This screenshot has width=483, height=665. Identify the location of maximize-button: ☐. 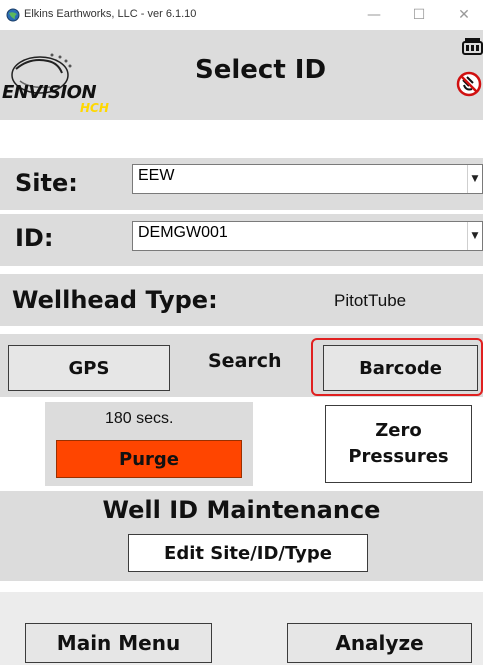
(419, 15).